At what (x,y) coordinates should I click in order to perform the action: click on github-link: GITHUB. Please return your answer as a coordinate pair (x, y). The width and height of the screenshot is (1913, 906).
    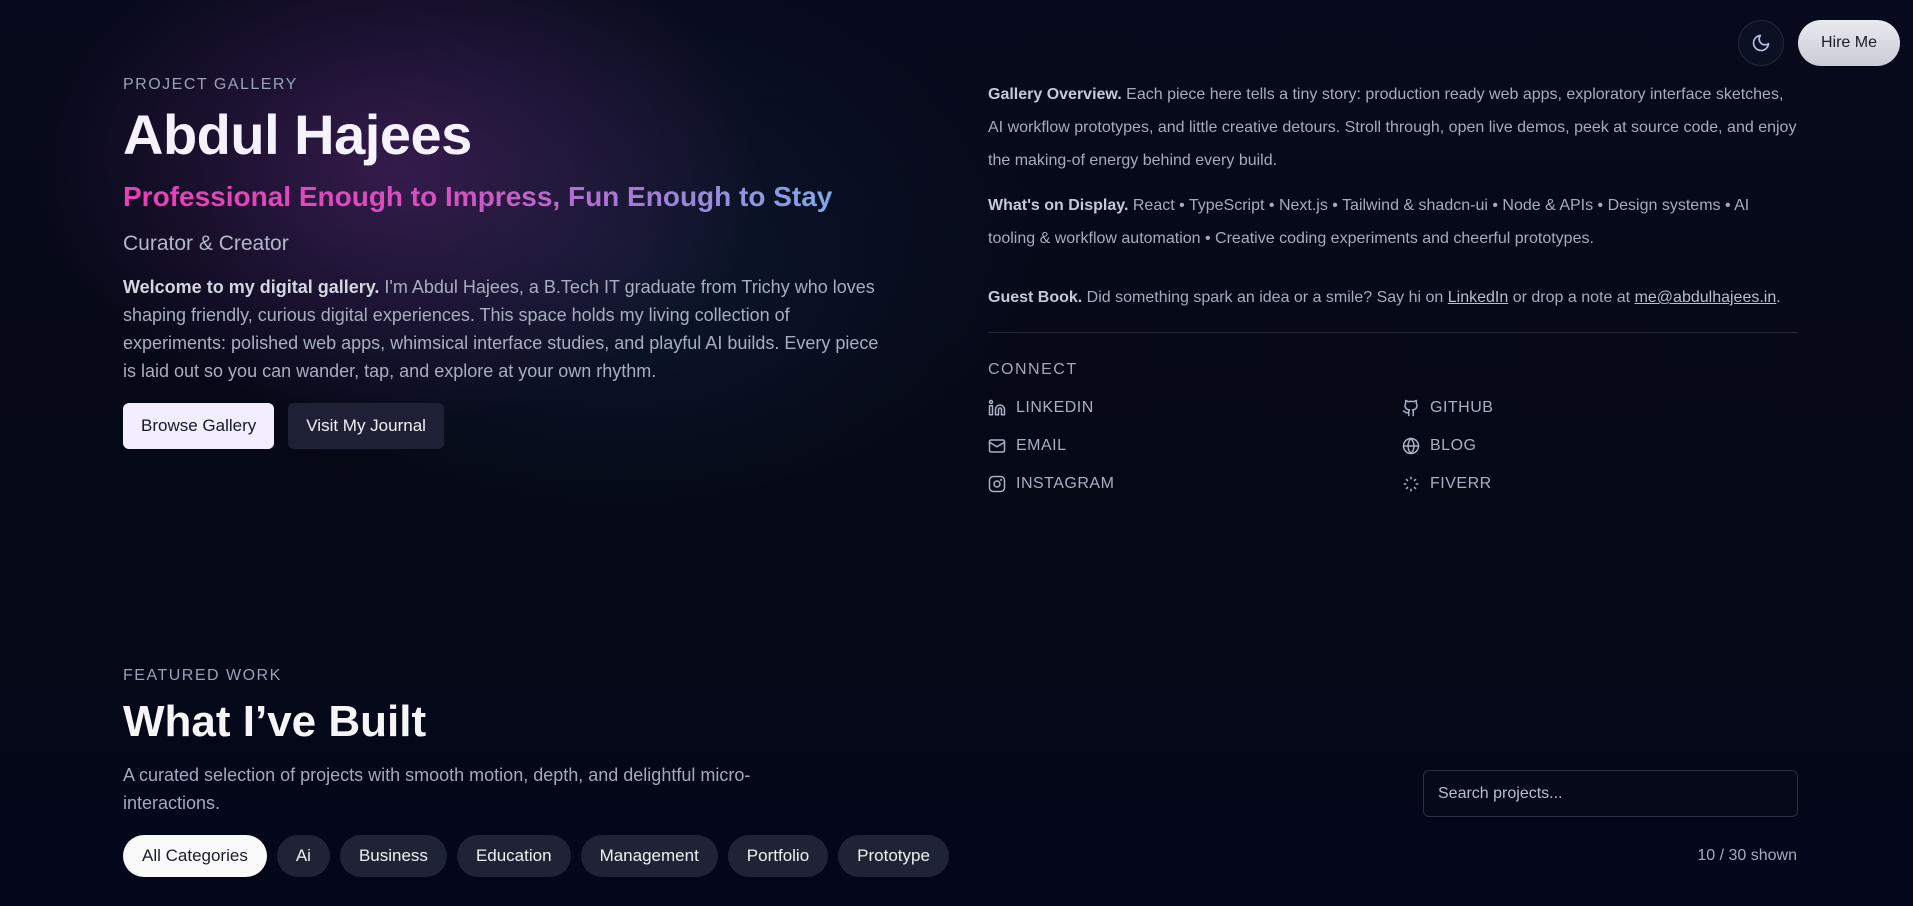
    Looking at the image, I should click on (1562, 408).